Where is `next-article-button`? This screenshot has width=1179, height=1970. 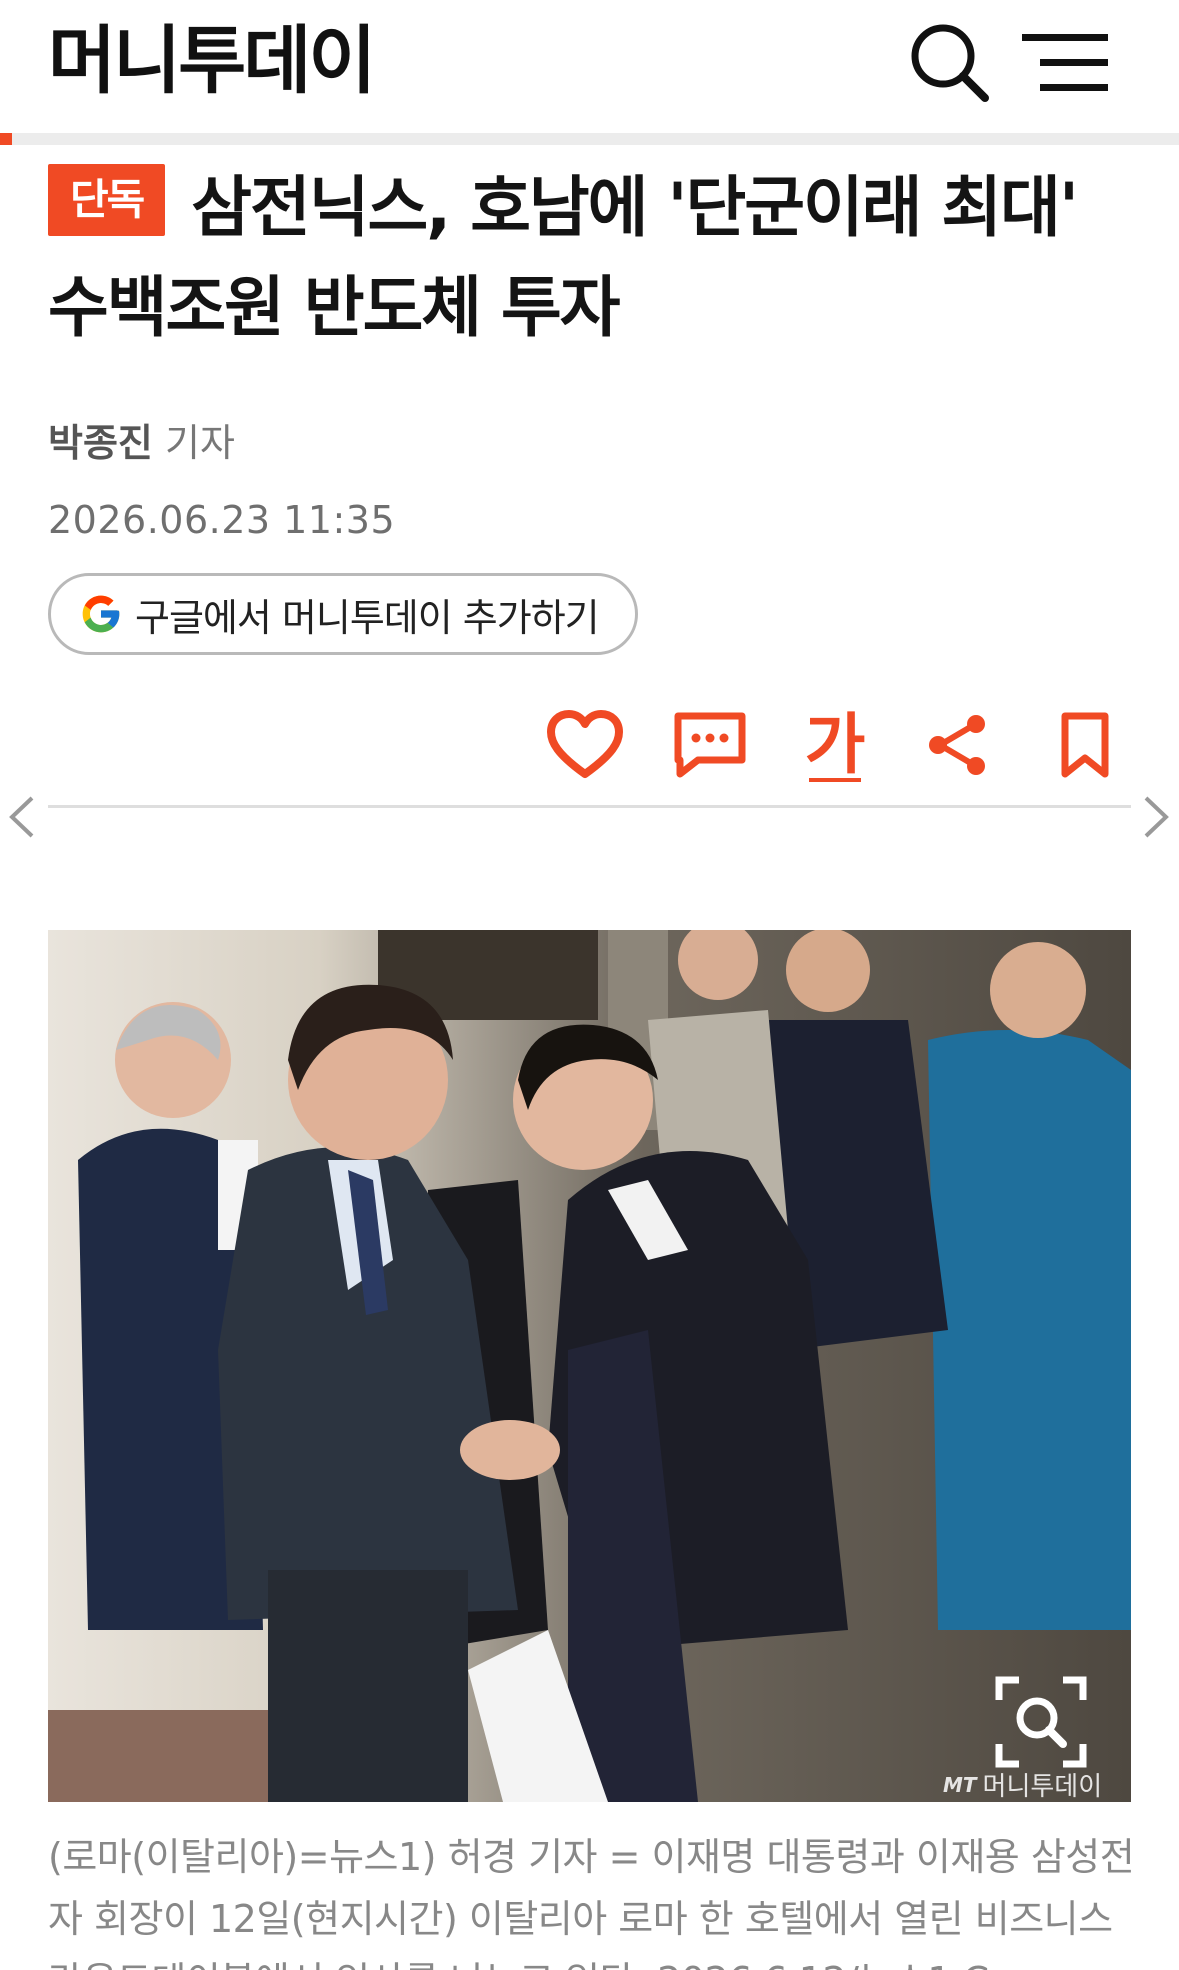 next-article-button is located at coordinates (1157, 817).